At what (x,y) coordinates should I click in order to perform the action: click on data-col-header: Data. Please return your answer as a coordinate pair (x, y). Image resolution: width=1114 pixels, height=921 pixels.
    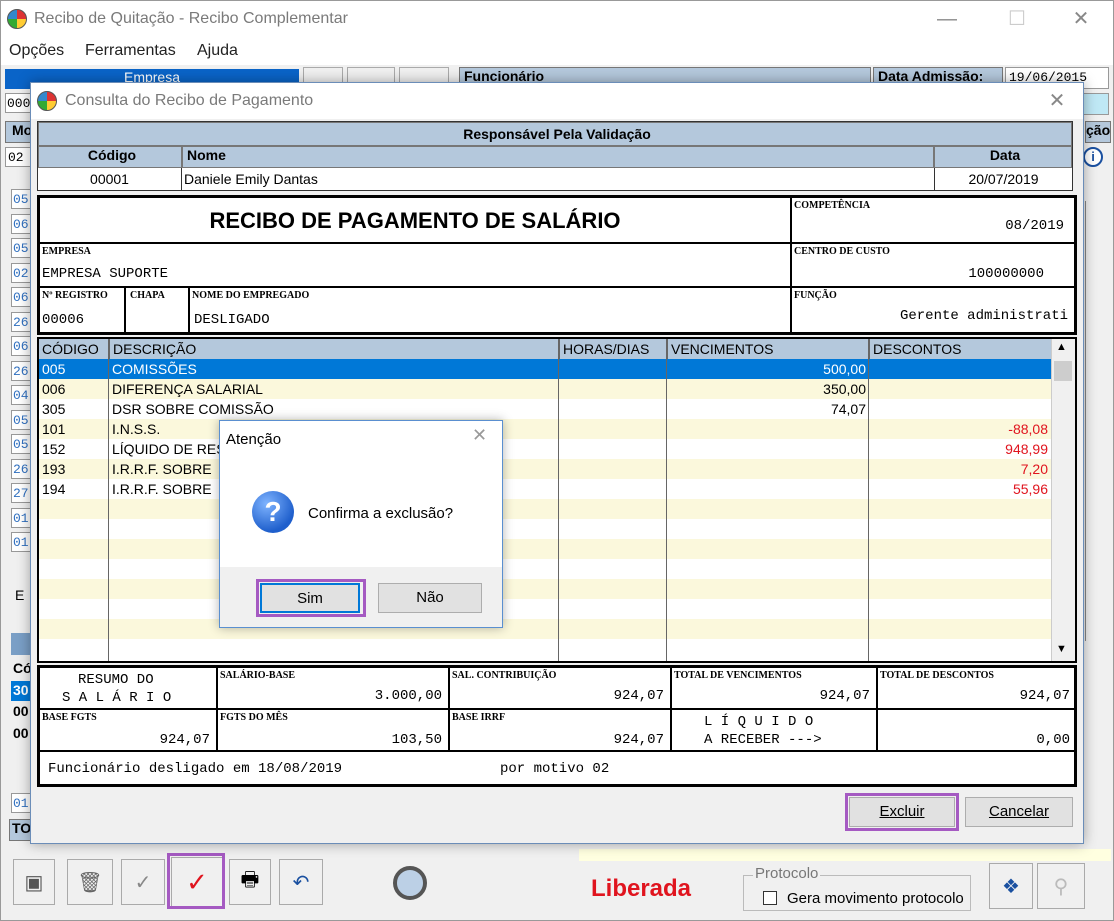
    Looking at the image, I should click on (1003, 157).